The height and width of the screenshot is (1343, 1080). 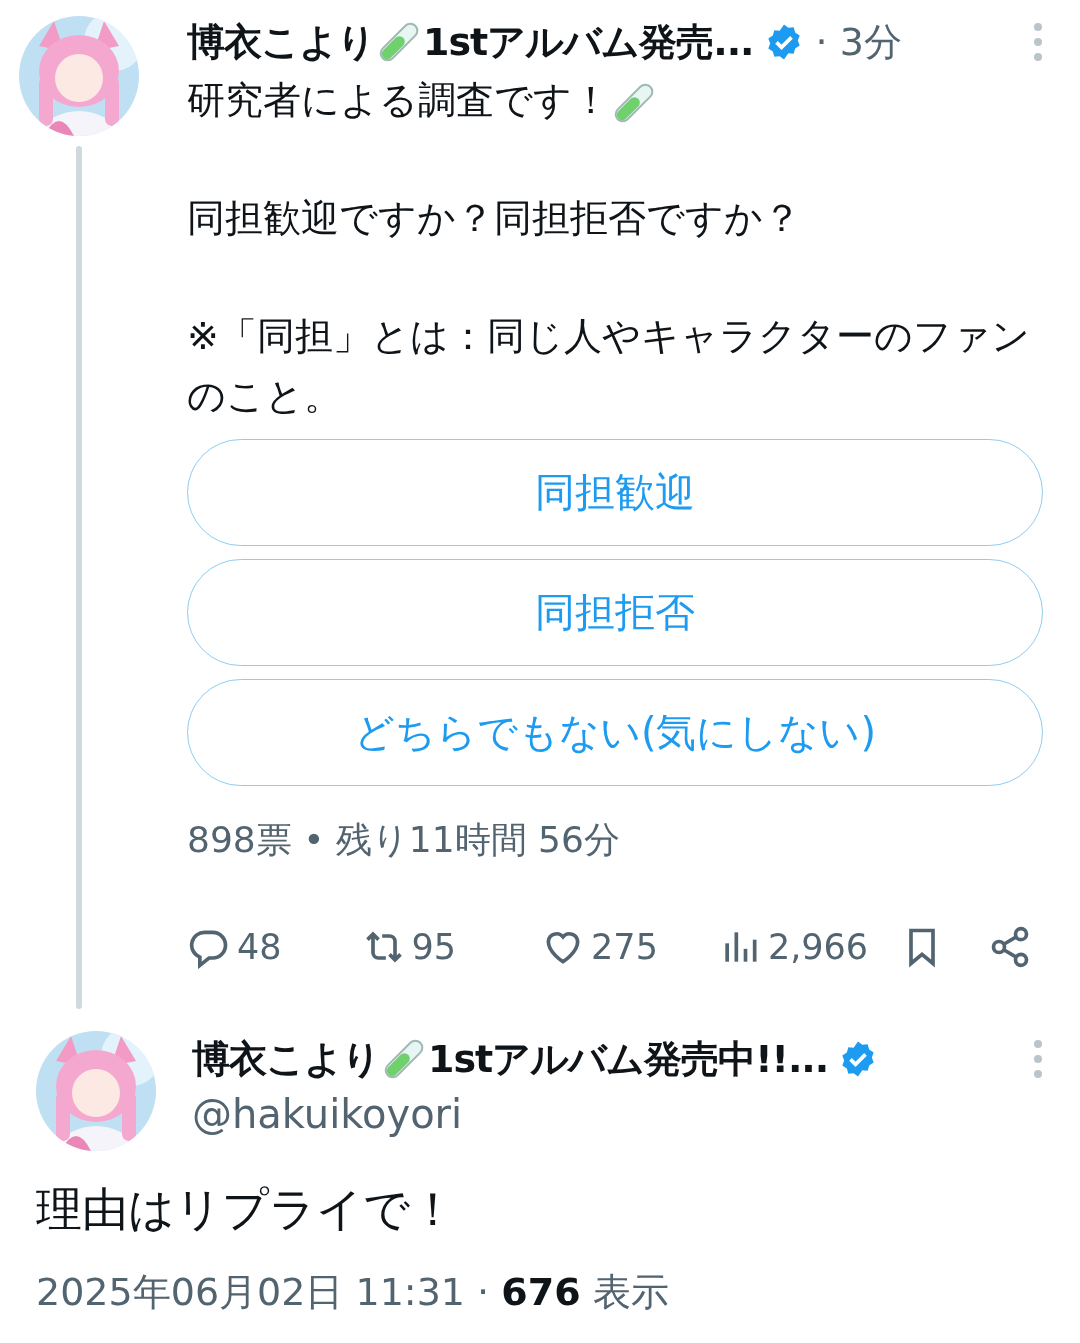 What do you see at coordinates (599, 947) in the screenshot?
I see `like-action: 275` at bounding box center [599, 947].